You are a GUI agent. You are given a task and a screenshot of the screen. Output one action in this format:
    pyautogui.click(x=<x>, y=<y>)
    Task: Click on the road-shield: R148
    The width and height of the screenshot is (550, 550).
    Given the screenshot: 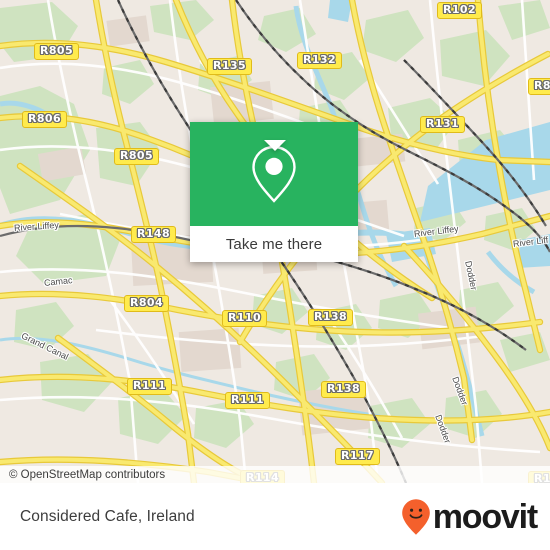 What is the action you would take?
    pyautogui.click(x=154, y=234)
    